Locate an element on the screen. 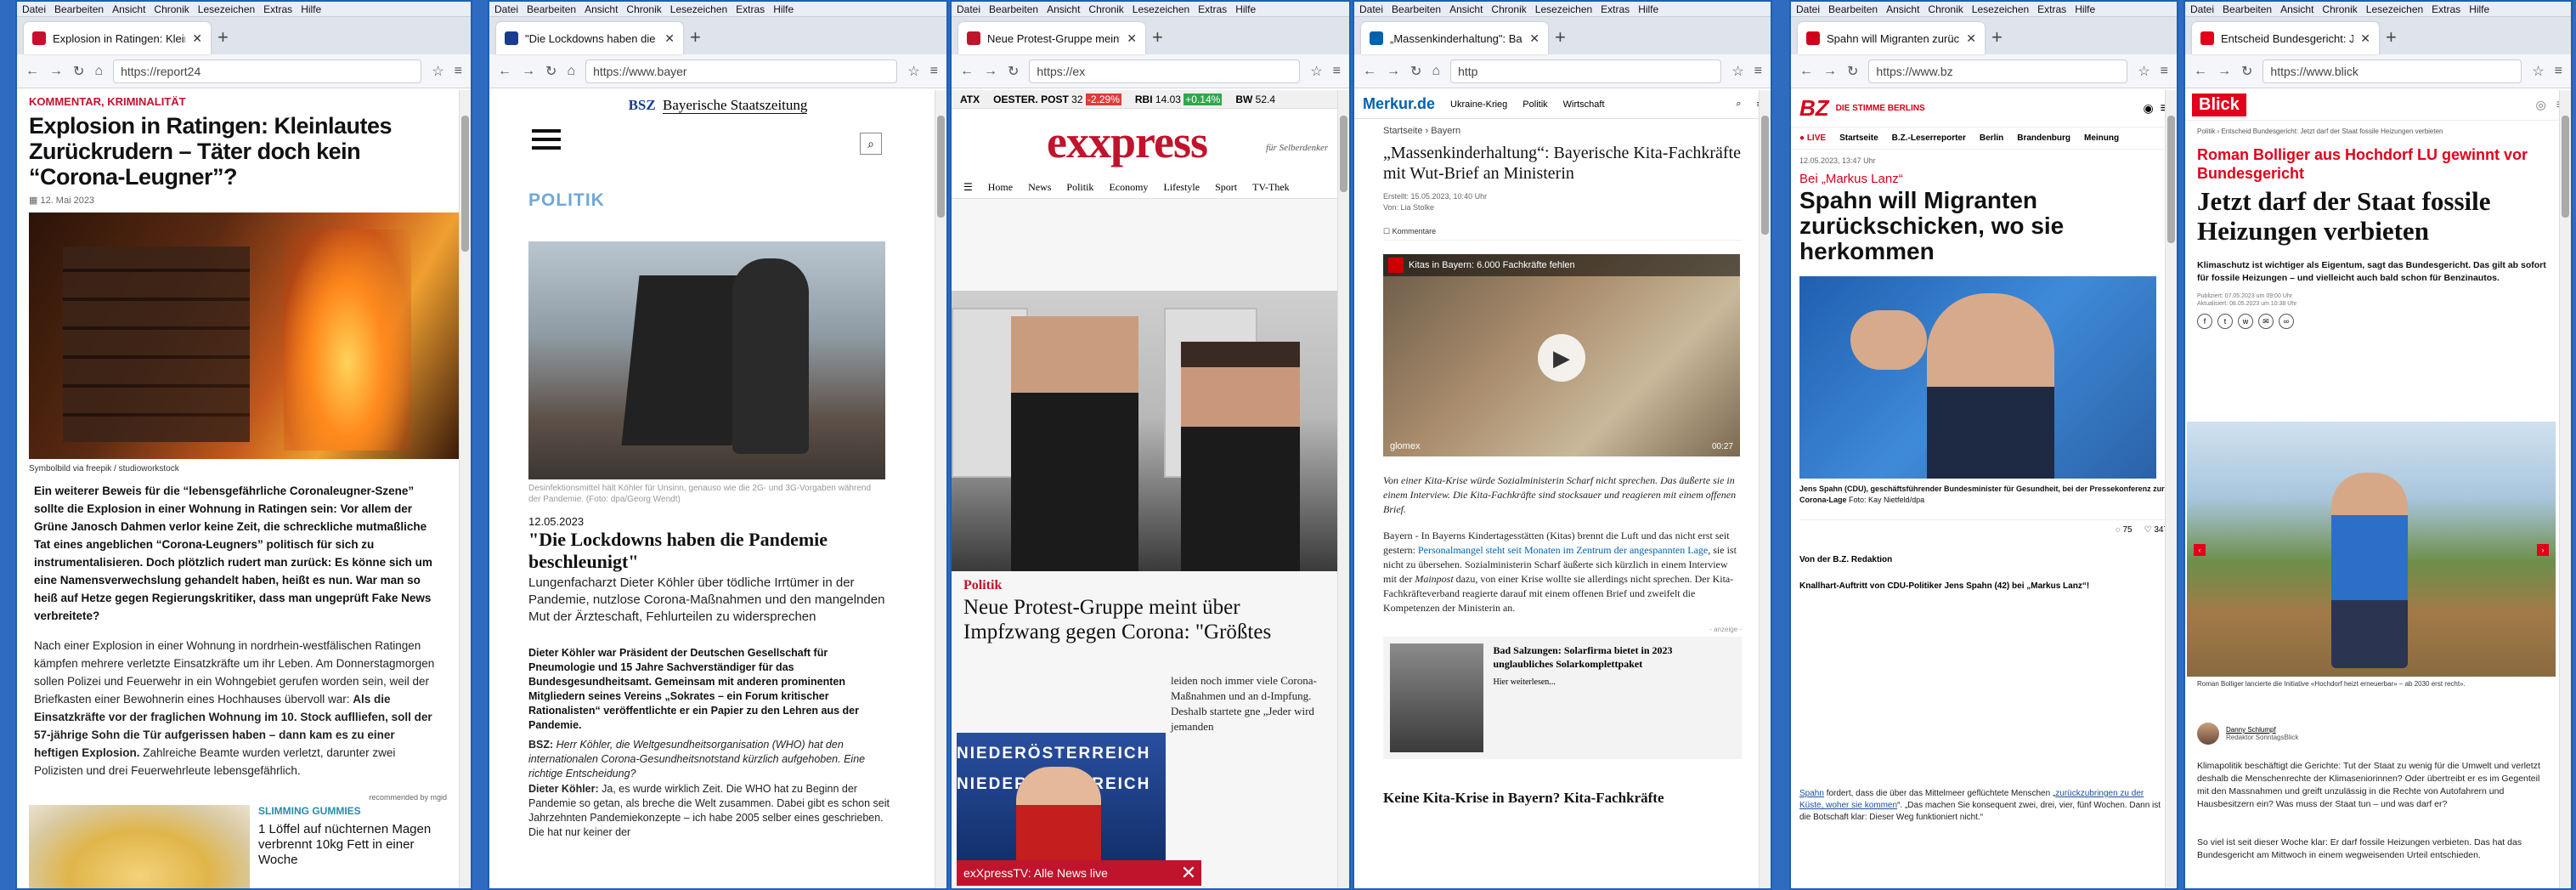  play-icon: ▶ is located at coordinates (1562, 358).